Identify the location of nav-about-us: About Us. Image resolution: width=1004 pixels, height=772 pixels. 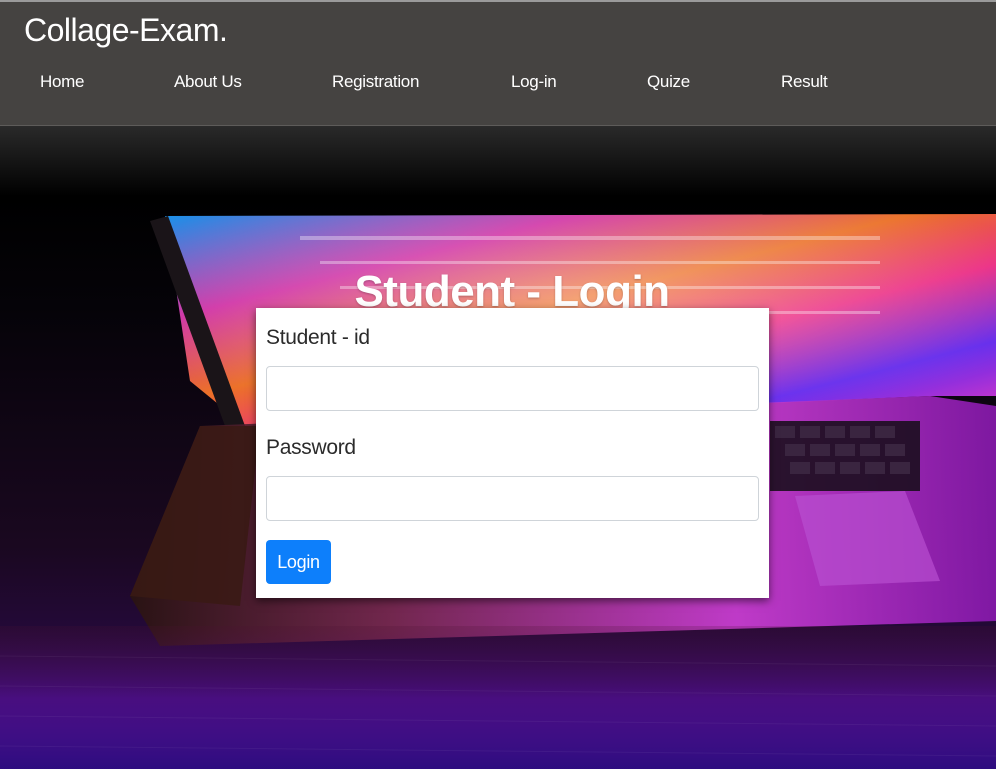
(208, 82).